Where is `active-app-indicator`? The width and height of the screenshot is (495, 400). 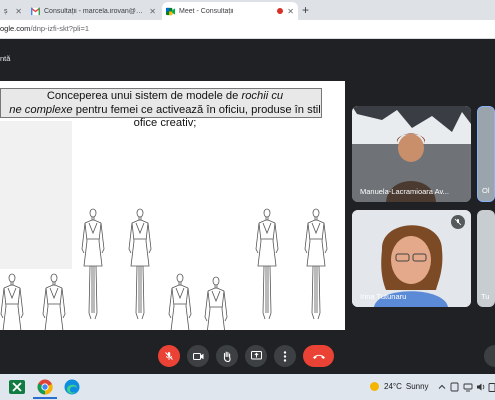
active-app-indicator is located at coordinates (45, 398).